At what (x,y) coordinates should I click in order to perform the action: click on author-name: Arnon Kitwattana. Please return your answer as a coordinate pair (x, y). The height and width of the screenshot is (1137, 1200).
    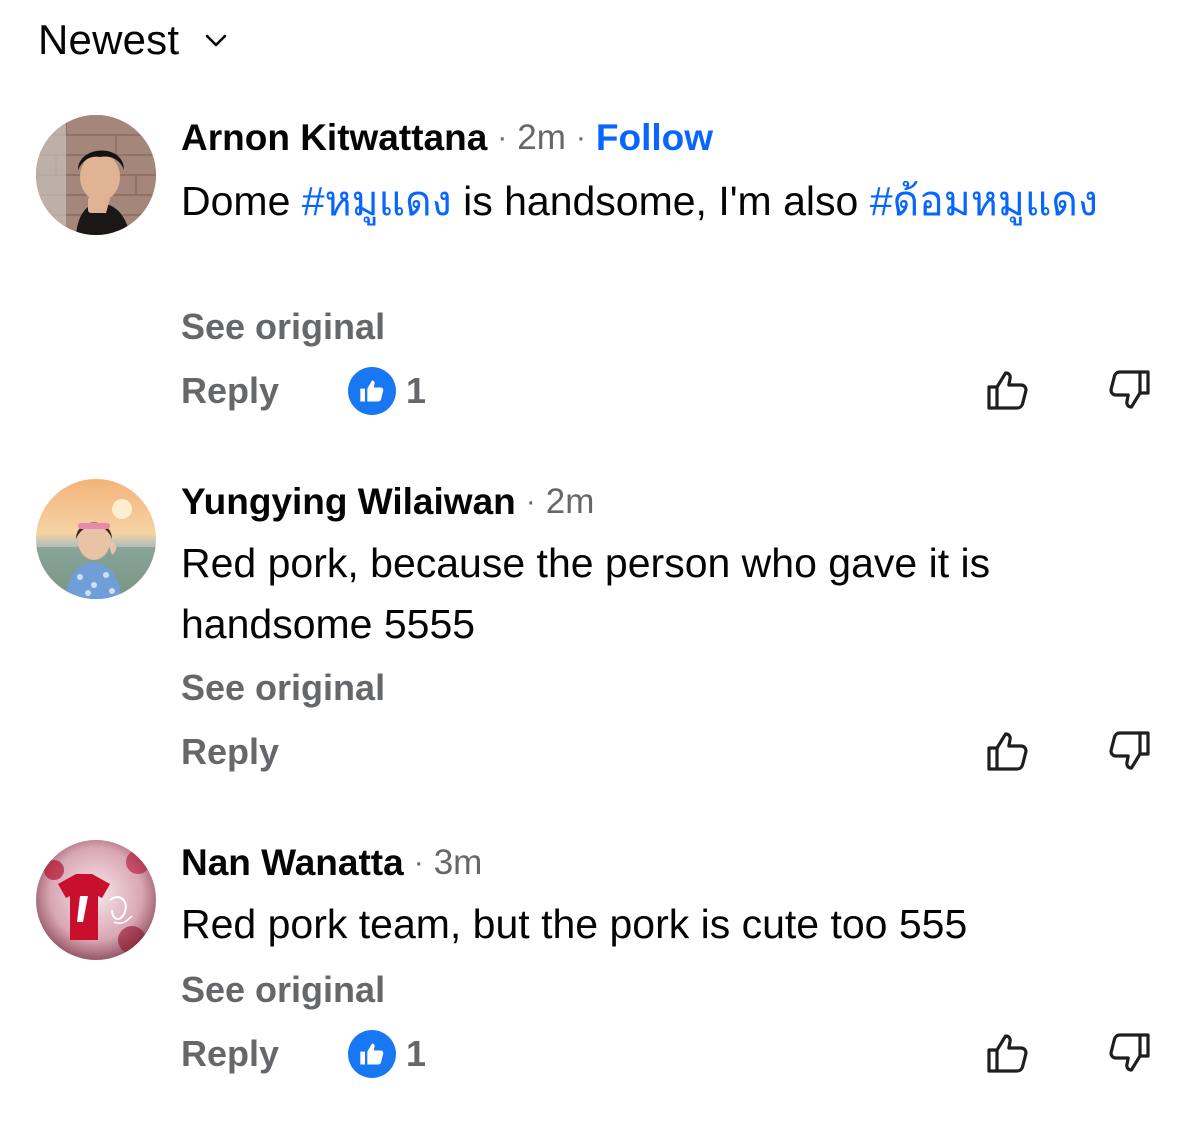
    Looking at the image, I should click on (334, 138).